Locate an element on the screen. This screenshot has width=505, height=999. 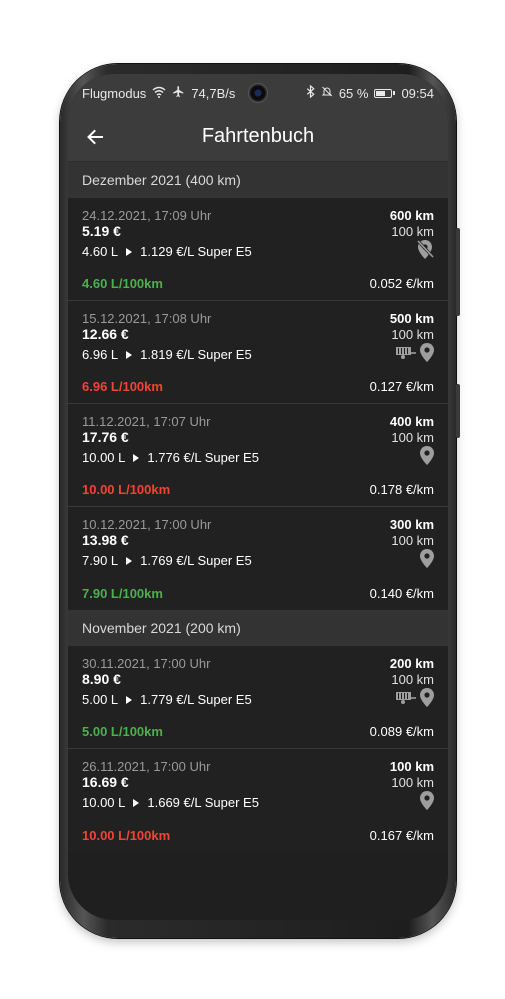
entry-date: 30.11.2021, 17:00 Uhr is located at coordinates (146, 663).